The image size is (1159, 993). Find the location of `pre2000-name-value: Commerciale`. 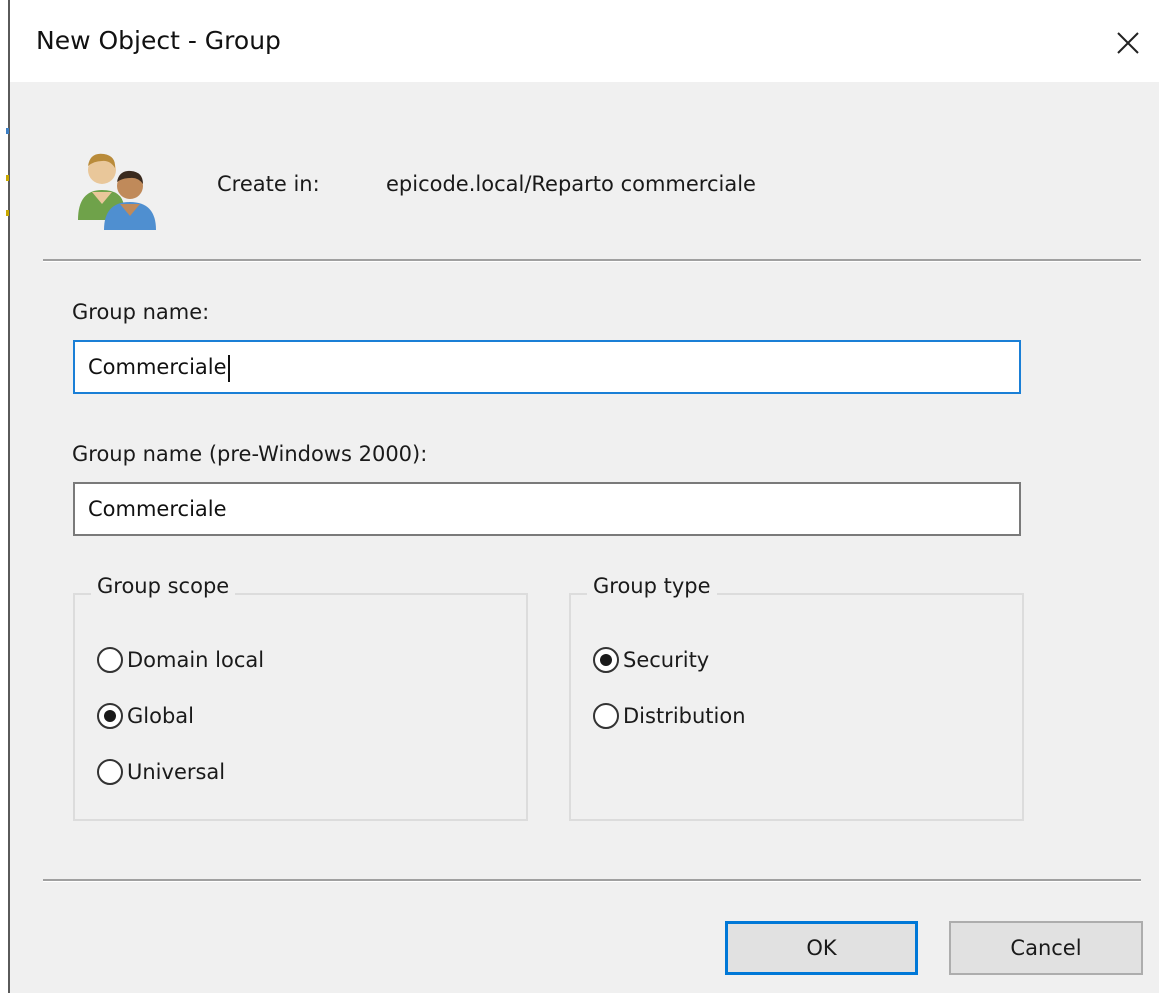

pre2000-name-value: Commerciale is located at coordinates (157, 509).